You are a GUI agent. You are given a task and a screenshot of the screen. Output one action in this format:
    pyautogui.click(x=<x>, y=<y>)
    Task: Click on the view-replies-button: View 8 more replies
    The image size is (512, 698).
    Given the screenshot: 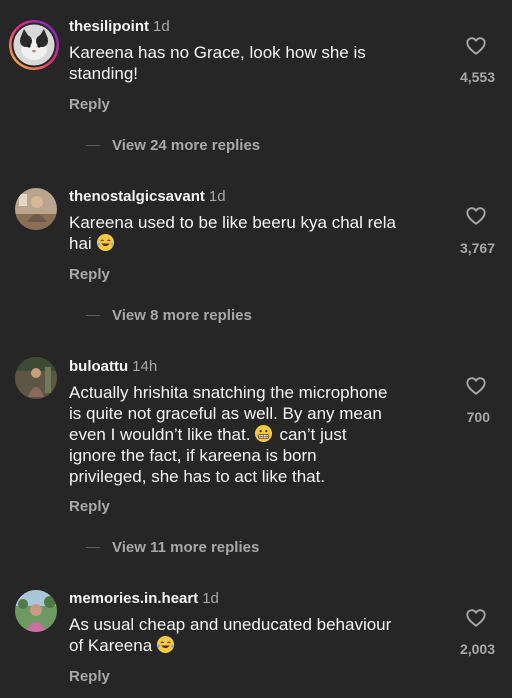 What is the action you would take?
    pyautogui.click(x=169, y=315)
    